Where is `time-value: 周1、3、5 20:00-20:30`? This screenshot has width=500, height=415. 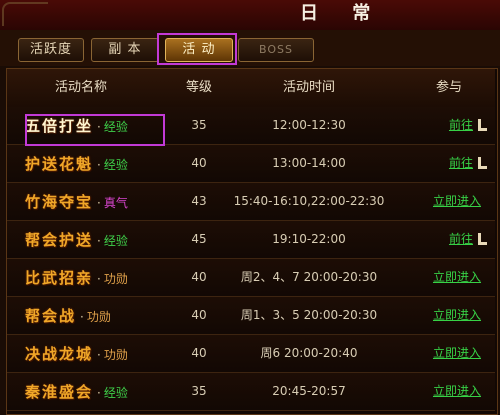 time-value: 周1、3、5 20:00-20:30 is located at coordinates (309, 315).